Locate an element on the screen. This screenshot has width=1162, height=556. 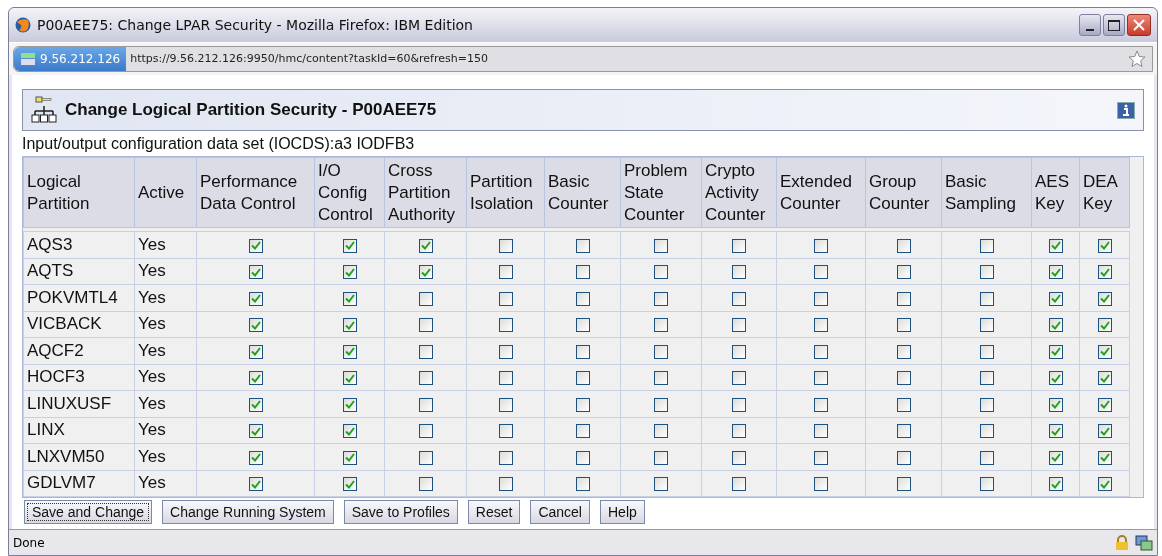
action-button: Save and Change is located at coordinates (88, 512).